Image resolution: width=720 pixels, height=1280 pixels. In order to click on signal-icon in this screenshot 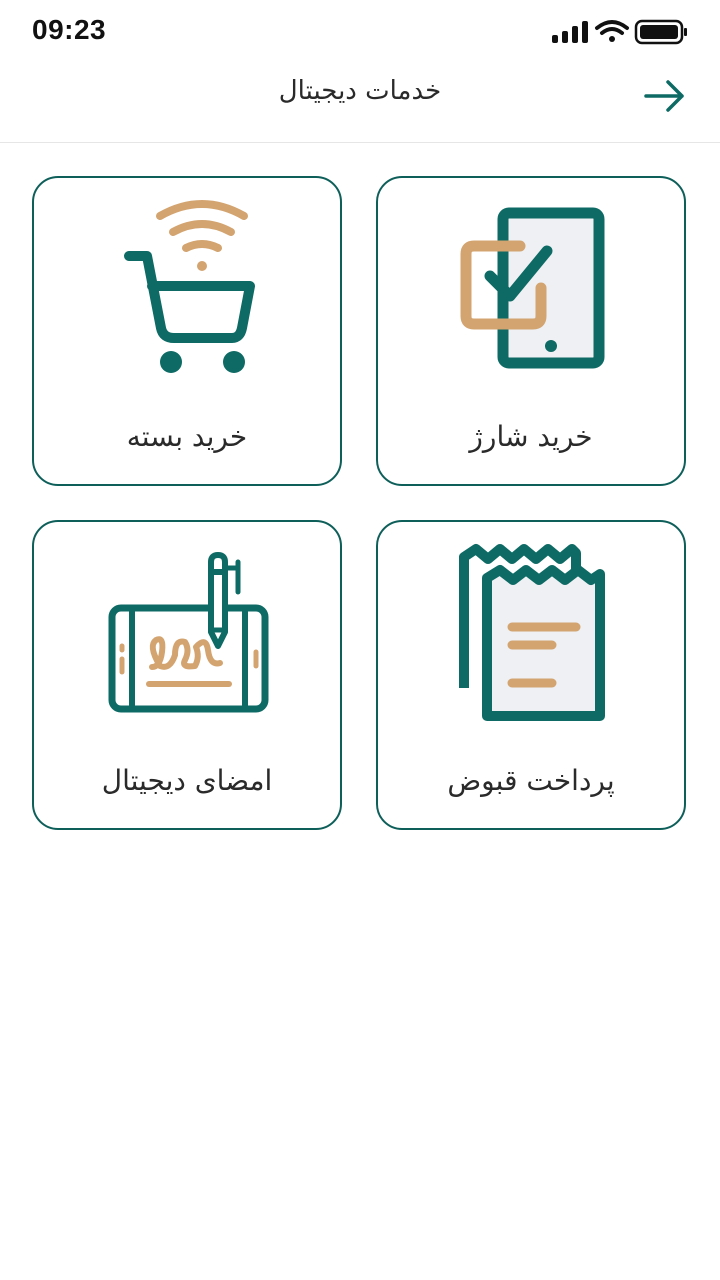, I will do `click(570, 32)`.